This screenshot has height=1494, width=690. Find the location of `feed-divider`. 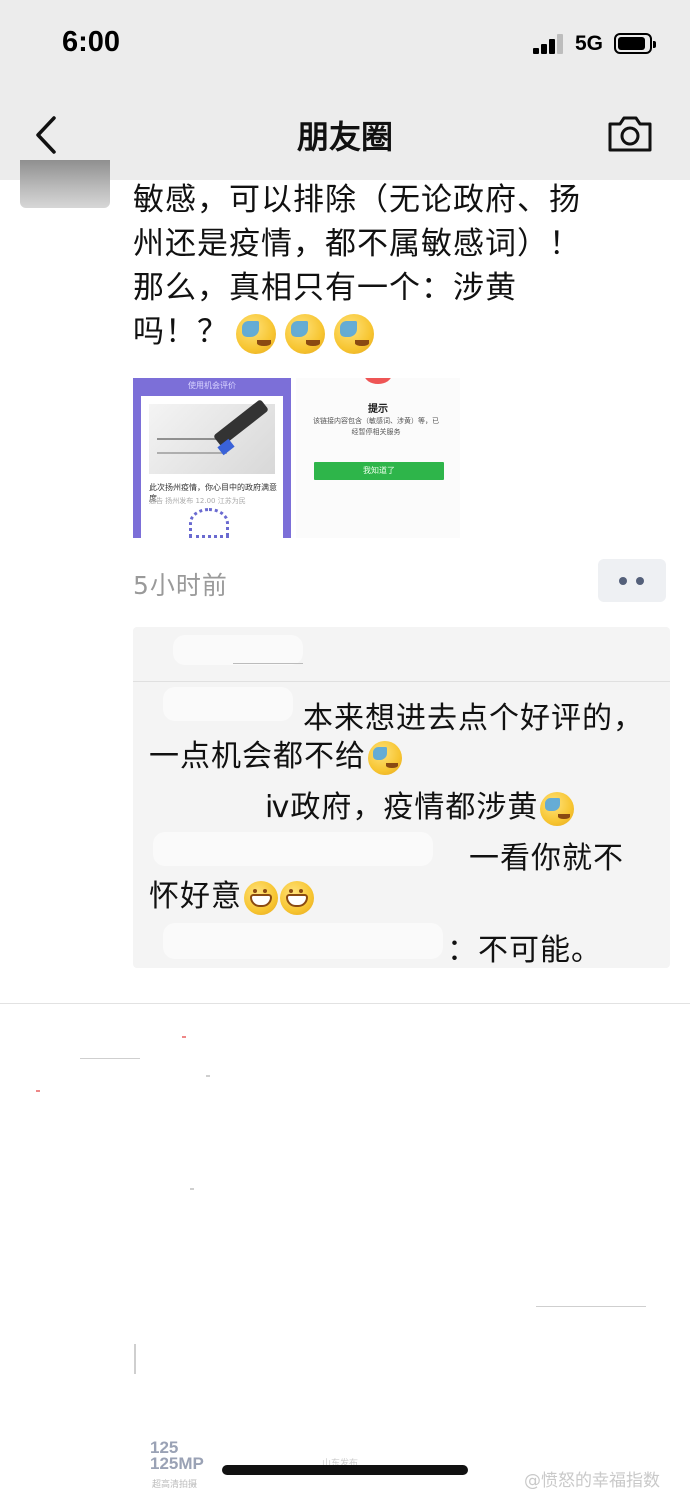

feed-divider is located at coordinates (345, 1003).